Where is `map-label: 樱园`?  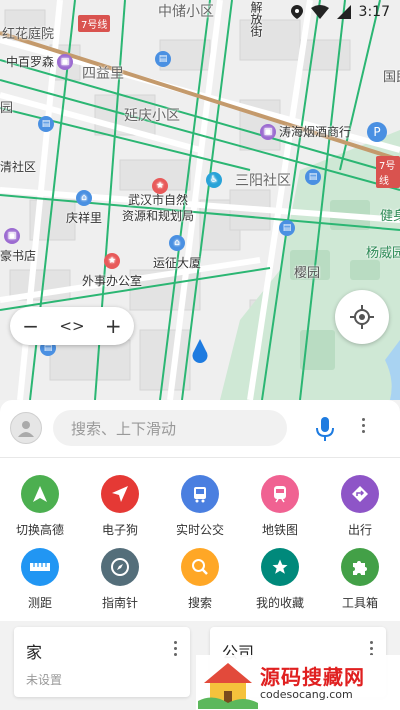
map-label: 樱园 is located at coordinates (307, 273).